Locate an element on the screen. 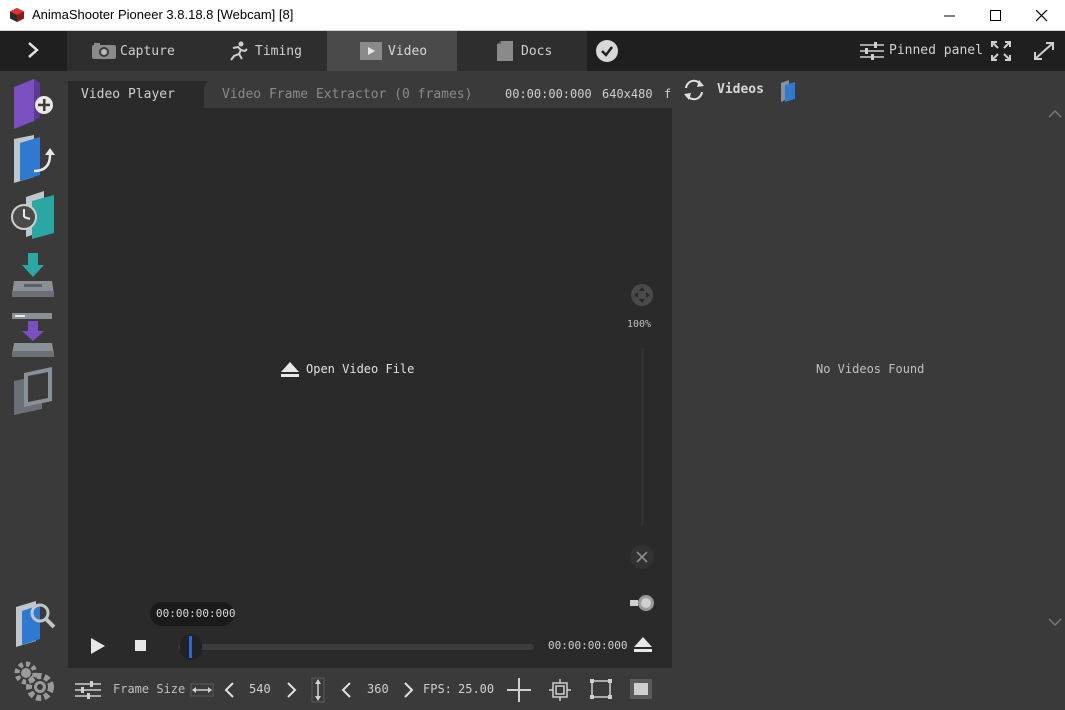 This screenshot has width=1065, height=710. crop-frame-icon is located at coordinates (601, 689).